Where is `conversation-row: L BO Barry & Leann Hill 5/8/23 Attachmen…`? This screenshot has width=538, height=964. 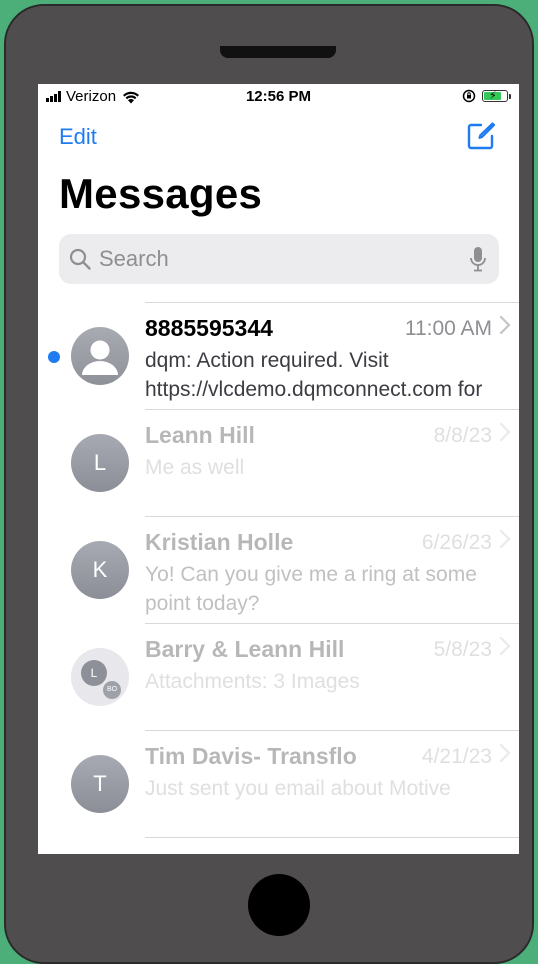 conversation-row: L BO Barry & Leann Hill 5/8/23 Attachmen… is located at coordinates (278, 676).